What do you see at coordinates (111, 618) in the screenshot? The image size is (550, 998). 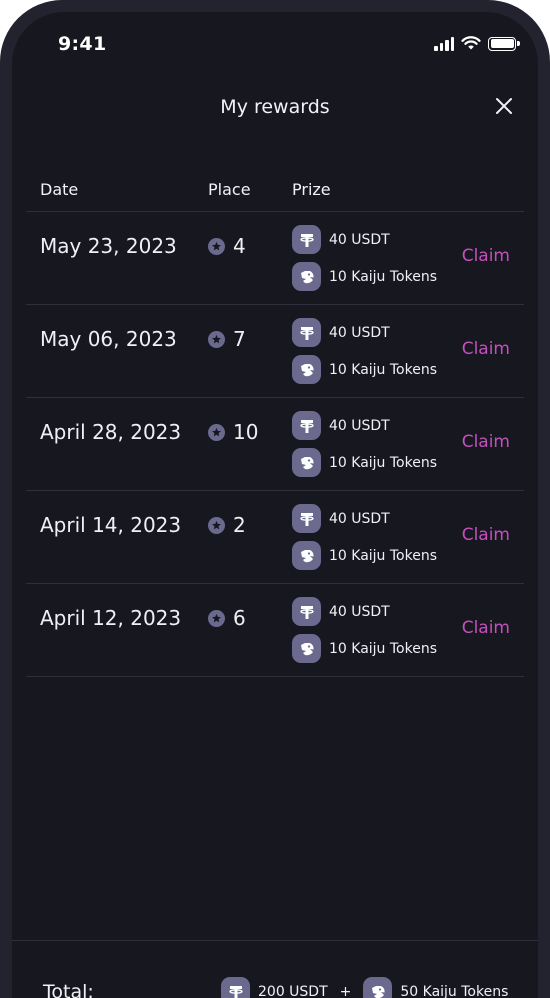 I see `reward-date: April 12, 2023` at bounding box center [111, 618].